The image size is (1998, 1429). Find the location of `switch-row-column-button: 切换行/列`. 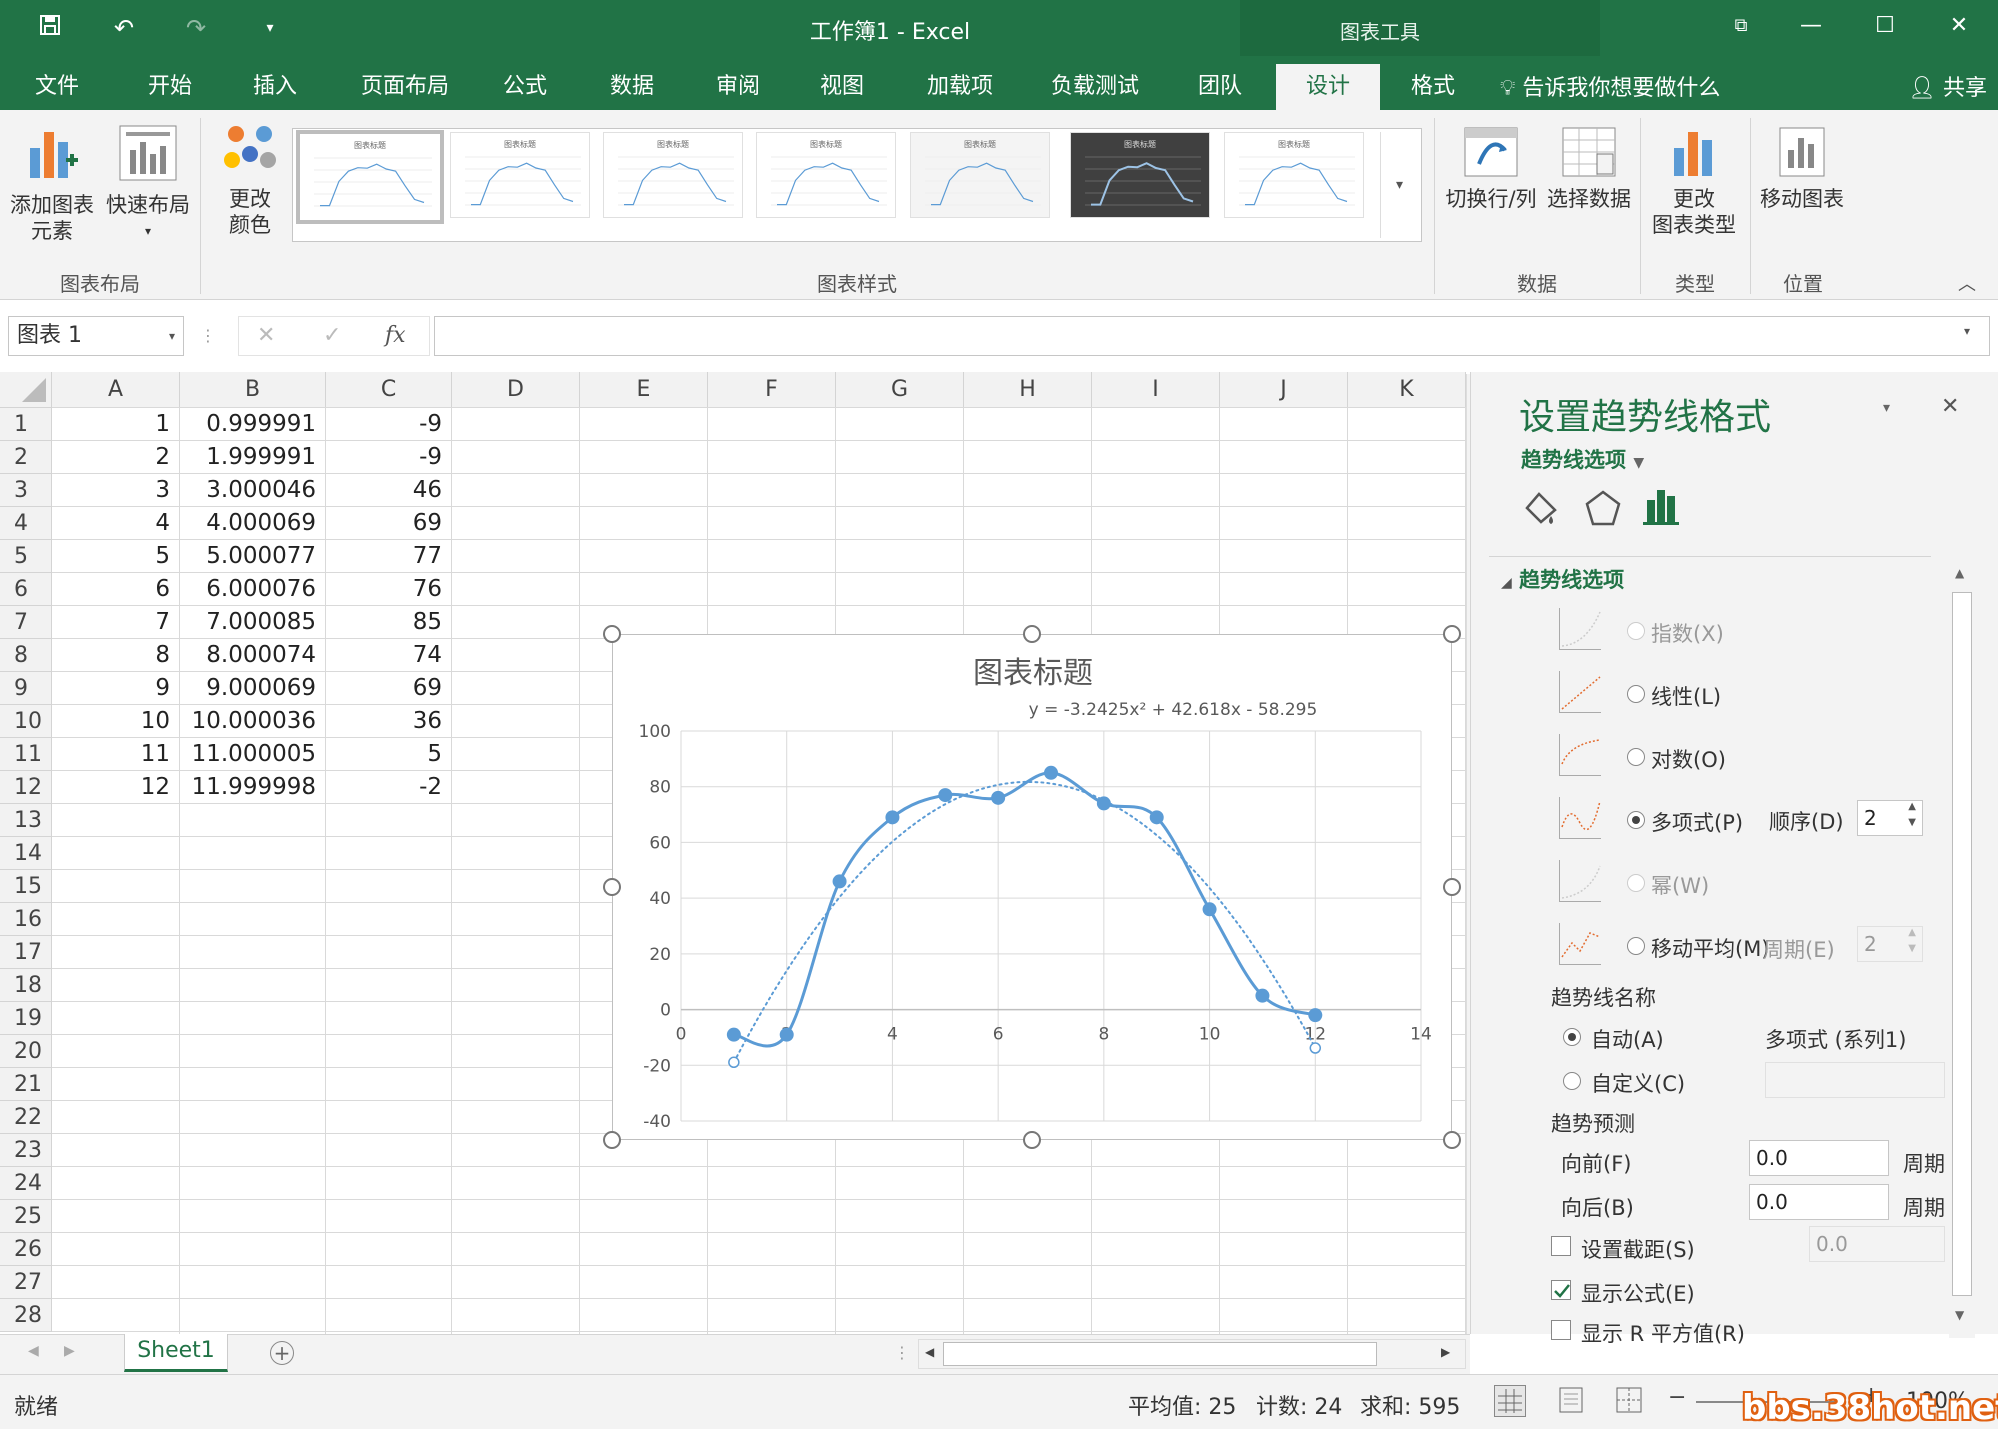

switch-row-column-button: 切换行/列 is located at coordinates (1491, 179).